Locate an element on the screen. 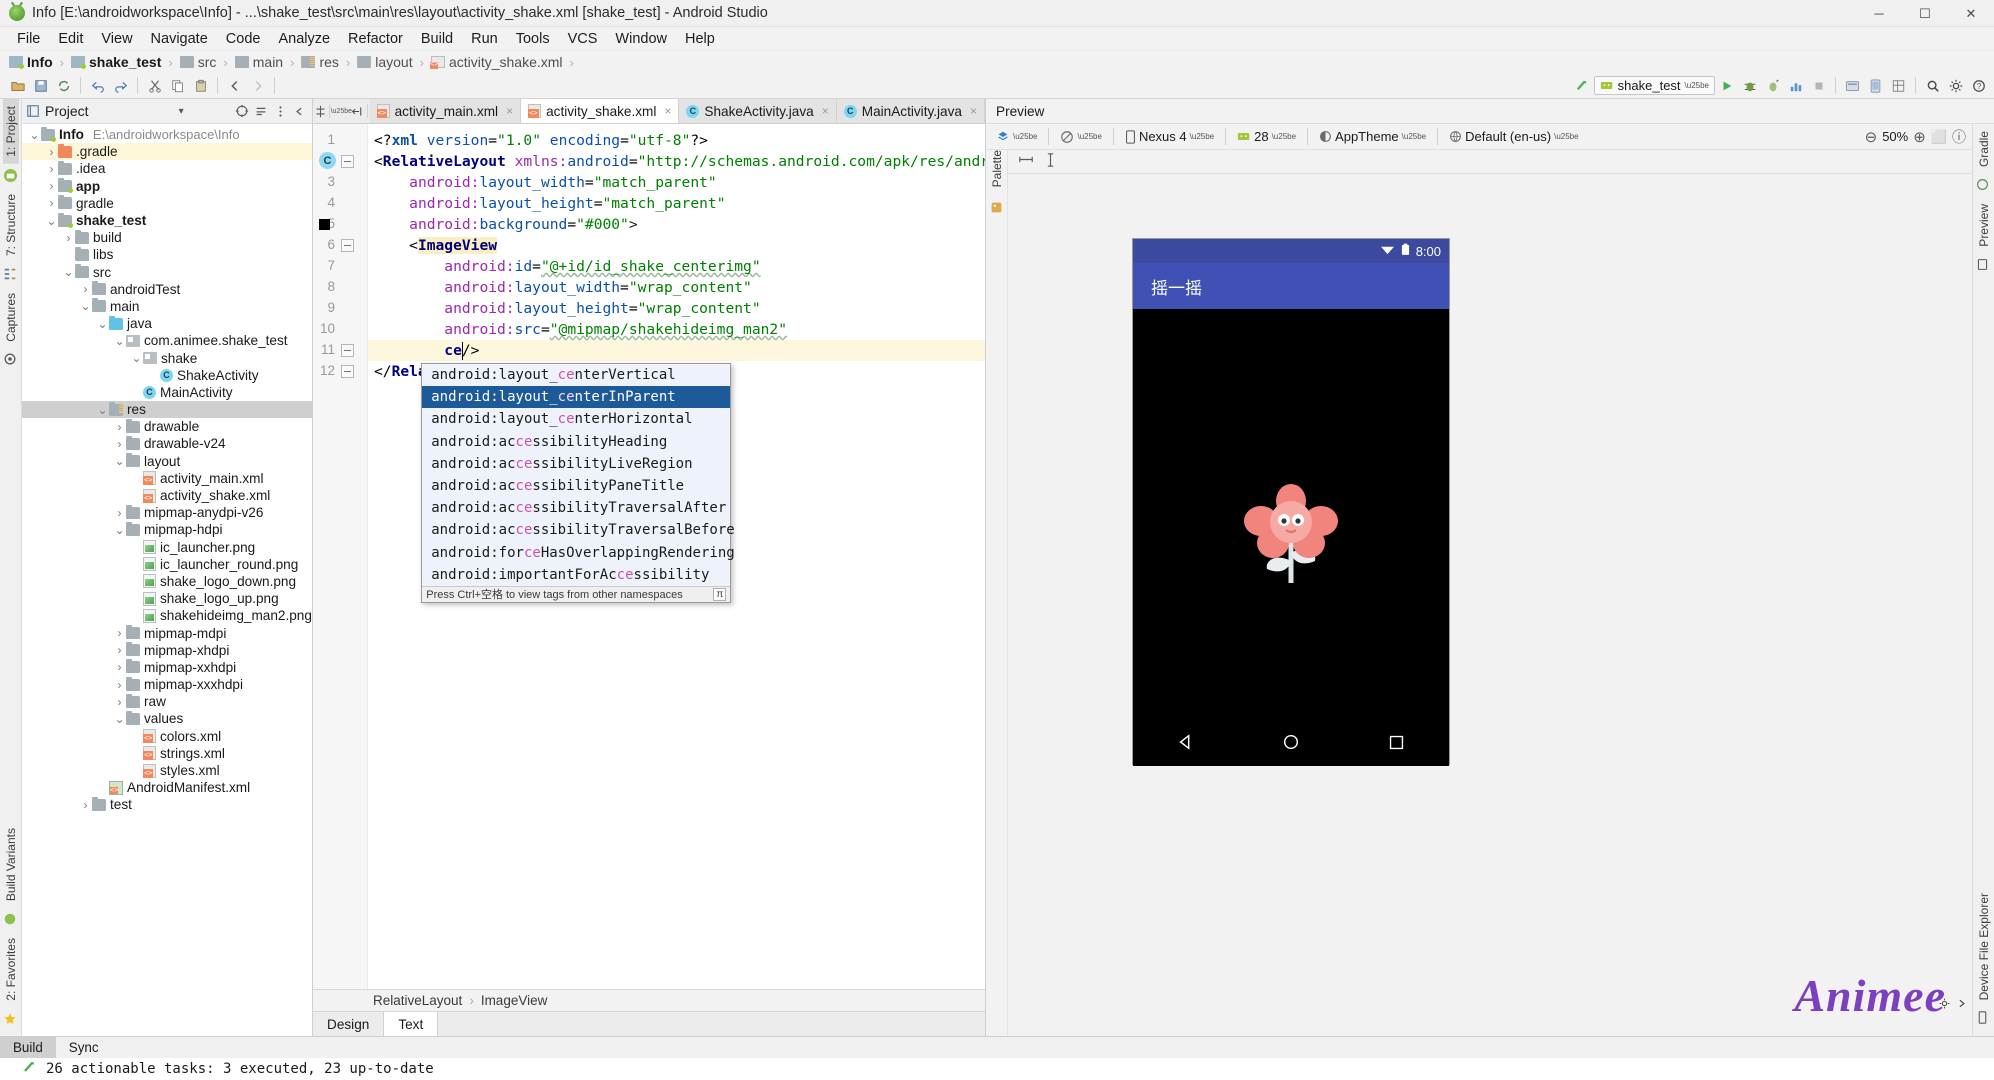 This screenshot has width=1994, height=1080. preview-hide-icon is located at coordinates (1961, 1005).